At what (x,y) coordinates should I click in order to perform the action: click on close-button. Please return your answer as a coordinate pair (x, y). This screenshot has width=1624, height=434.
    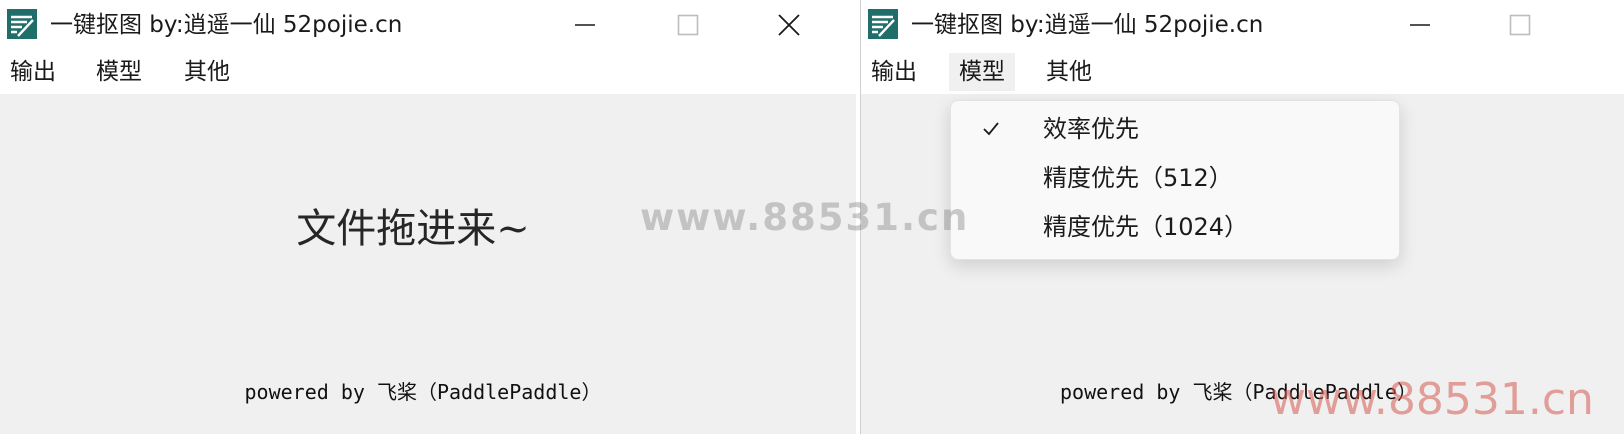
    Looking at the image, I should click on (789, 25).